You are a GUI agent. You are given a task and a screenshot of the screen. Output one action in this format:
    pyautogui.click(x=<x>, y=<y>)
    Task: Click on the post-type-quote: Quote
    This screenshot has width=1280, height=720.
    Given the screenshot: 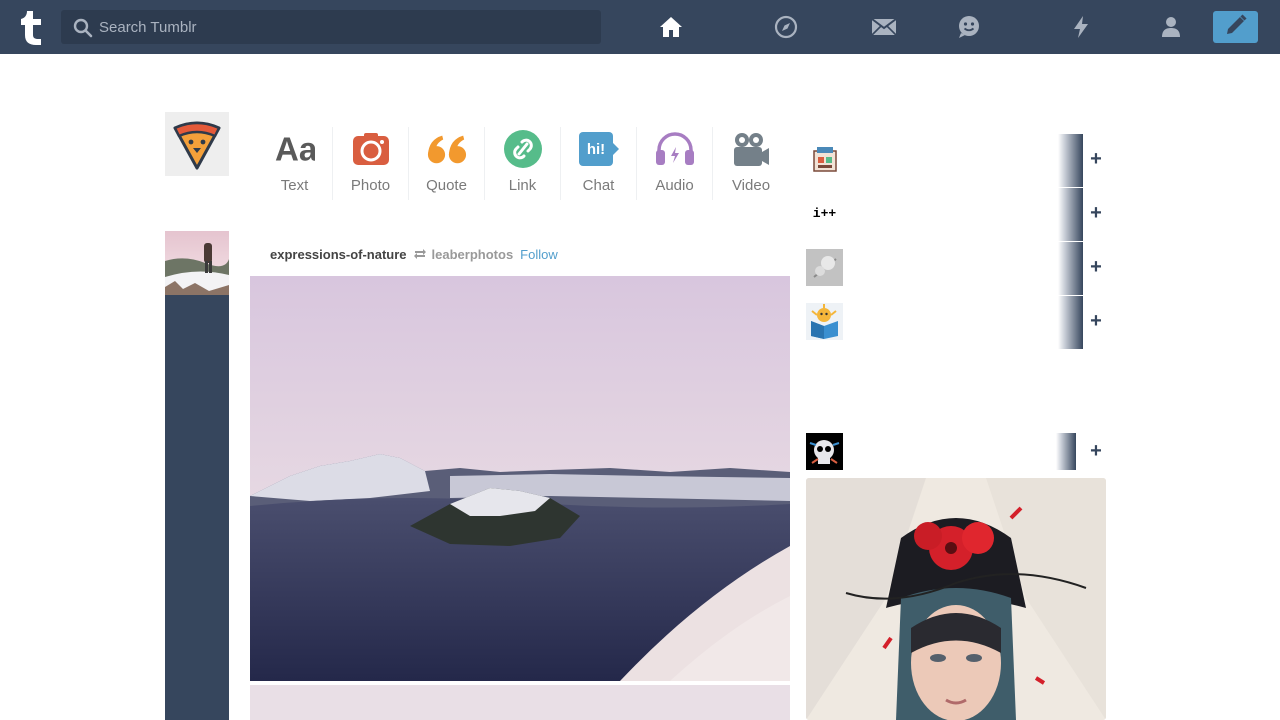 What is the action you would take?
    pyautogui.click(x=447, y=163)
    